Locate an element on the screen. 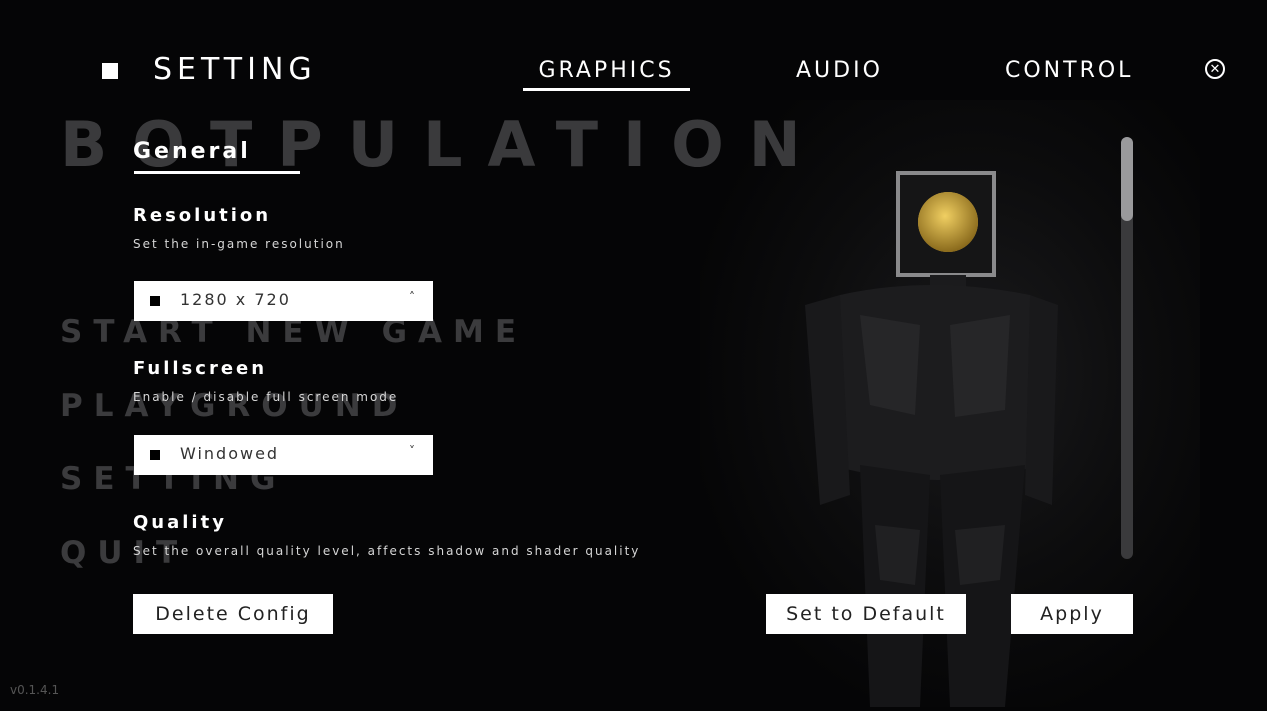  resolution-value: 1280 x 720 is located at coordinates (235, 299).